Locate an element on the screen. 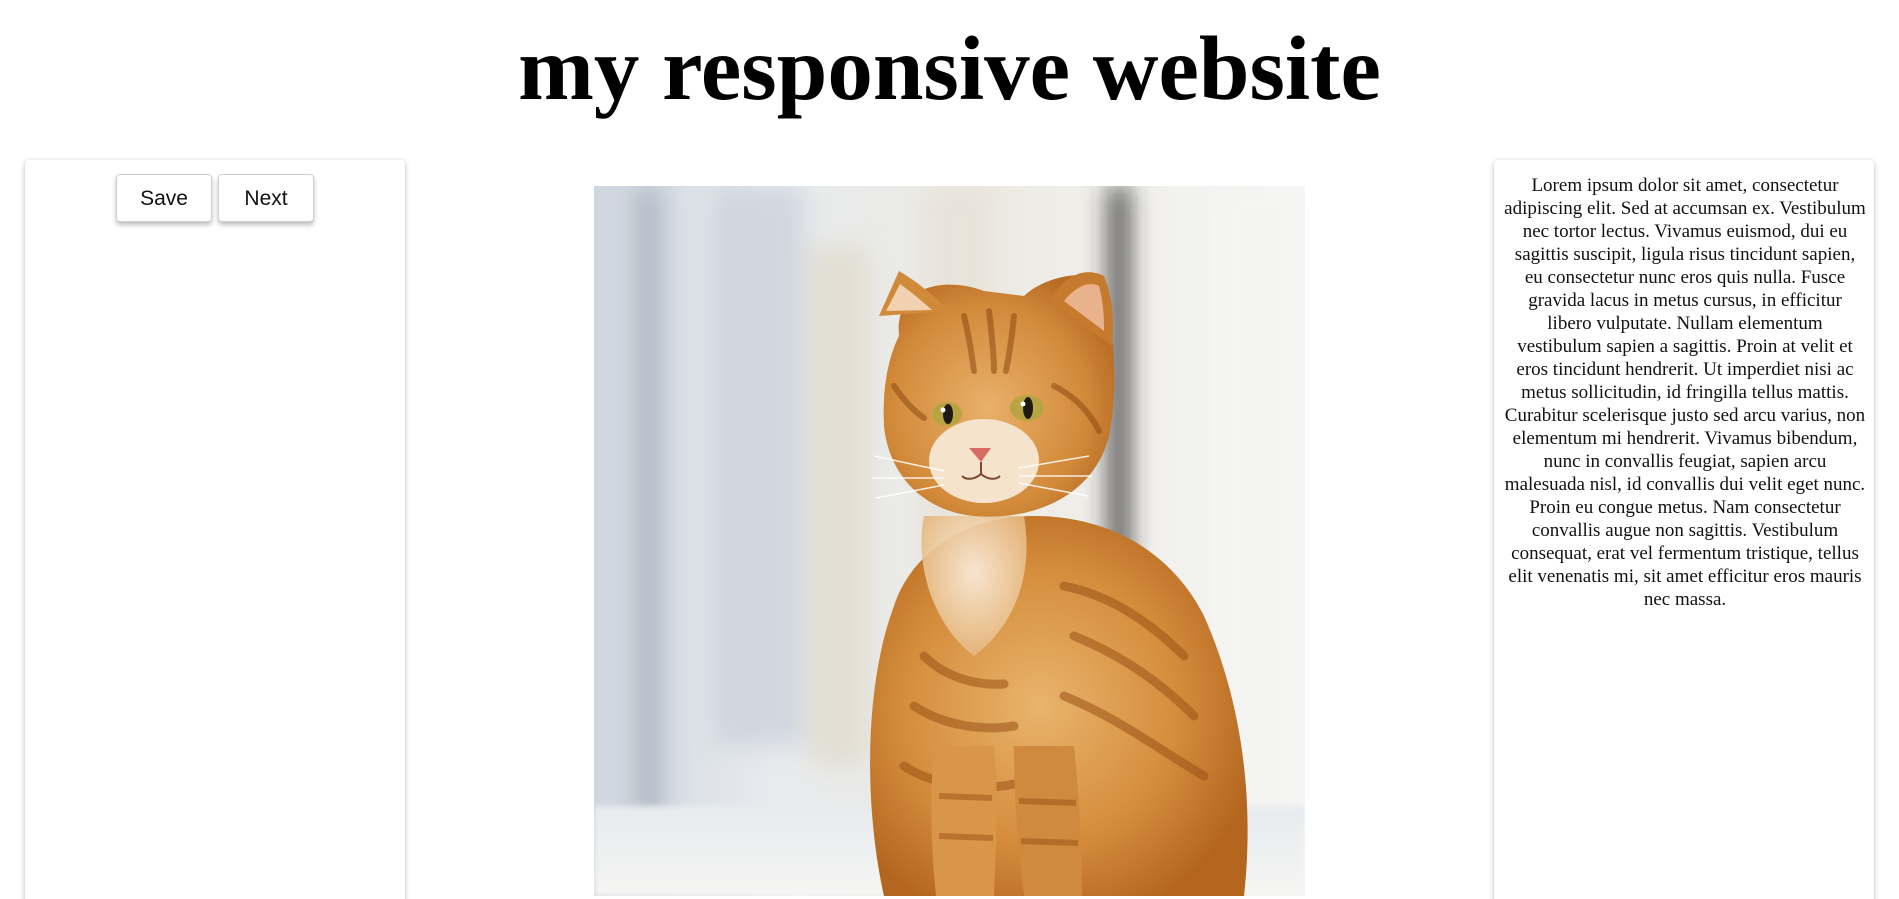 The height and width of the screenshot is (899, 1899). next-button: Next is located at coordinates (266, 198).